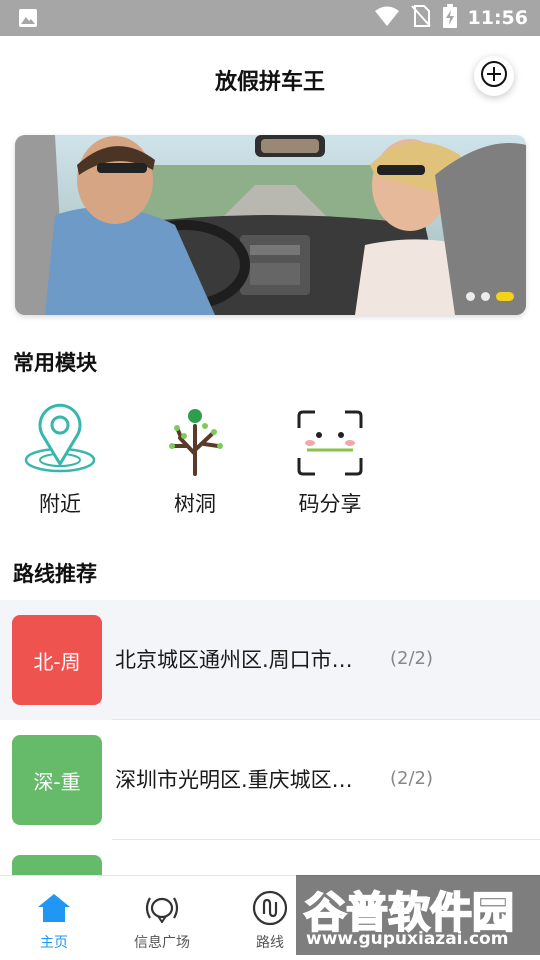 This screenshot has width=540, height=960. Describe the element at coordinates (60, 438) in the screenshot. I see `location-pin-icon` at that location.